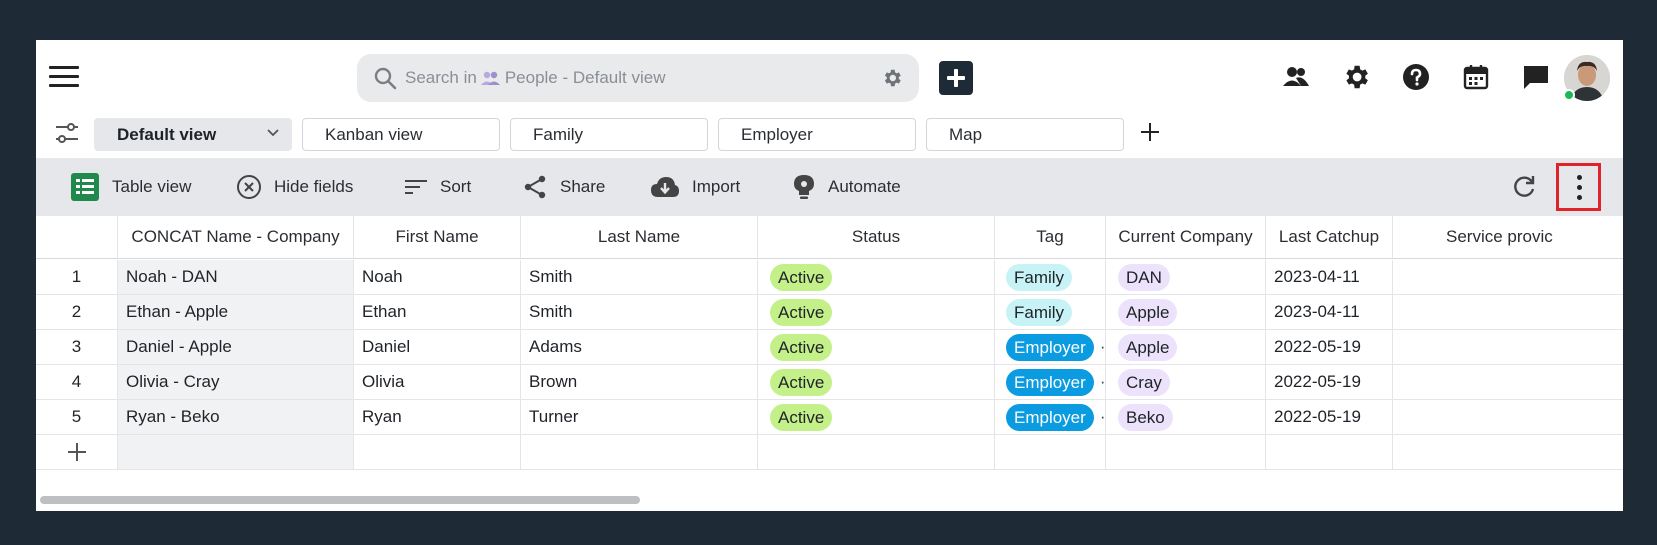 This screenshot has height=545, width=1657. I want to click on cell-last-name: Adams, so click(639, 347).